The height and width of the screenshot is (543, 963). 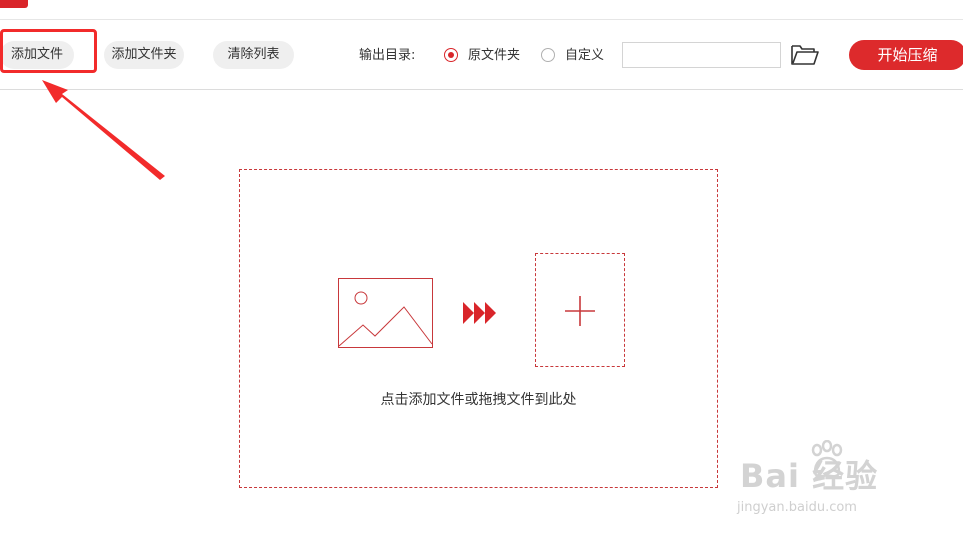 What do you see at coordinates (385, 313) in the screenshot?
I see `image-icon` at bounding box center [385, 313].